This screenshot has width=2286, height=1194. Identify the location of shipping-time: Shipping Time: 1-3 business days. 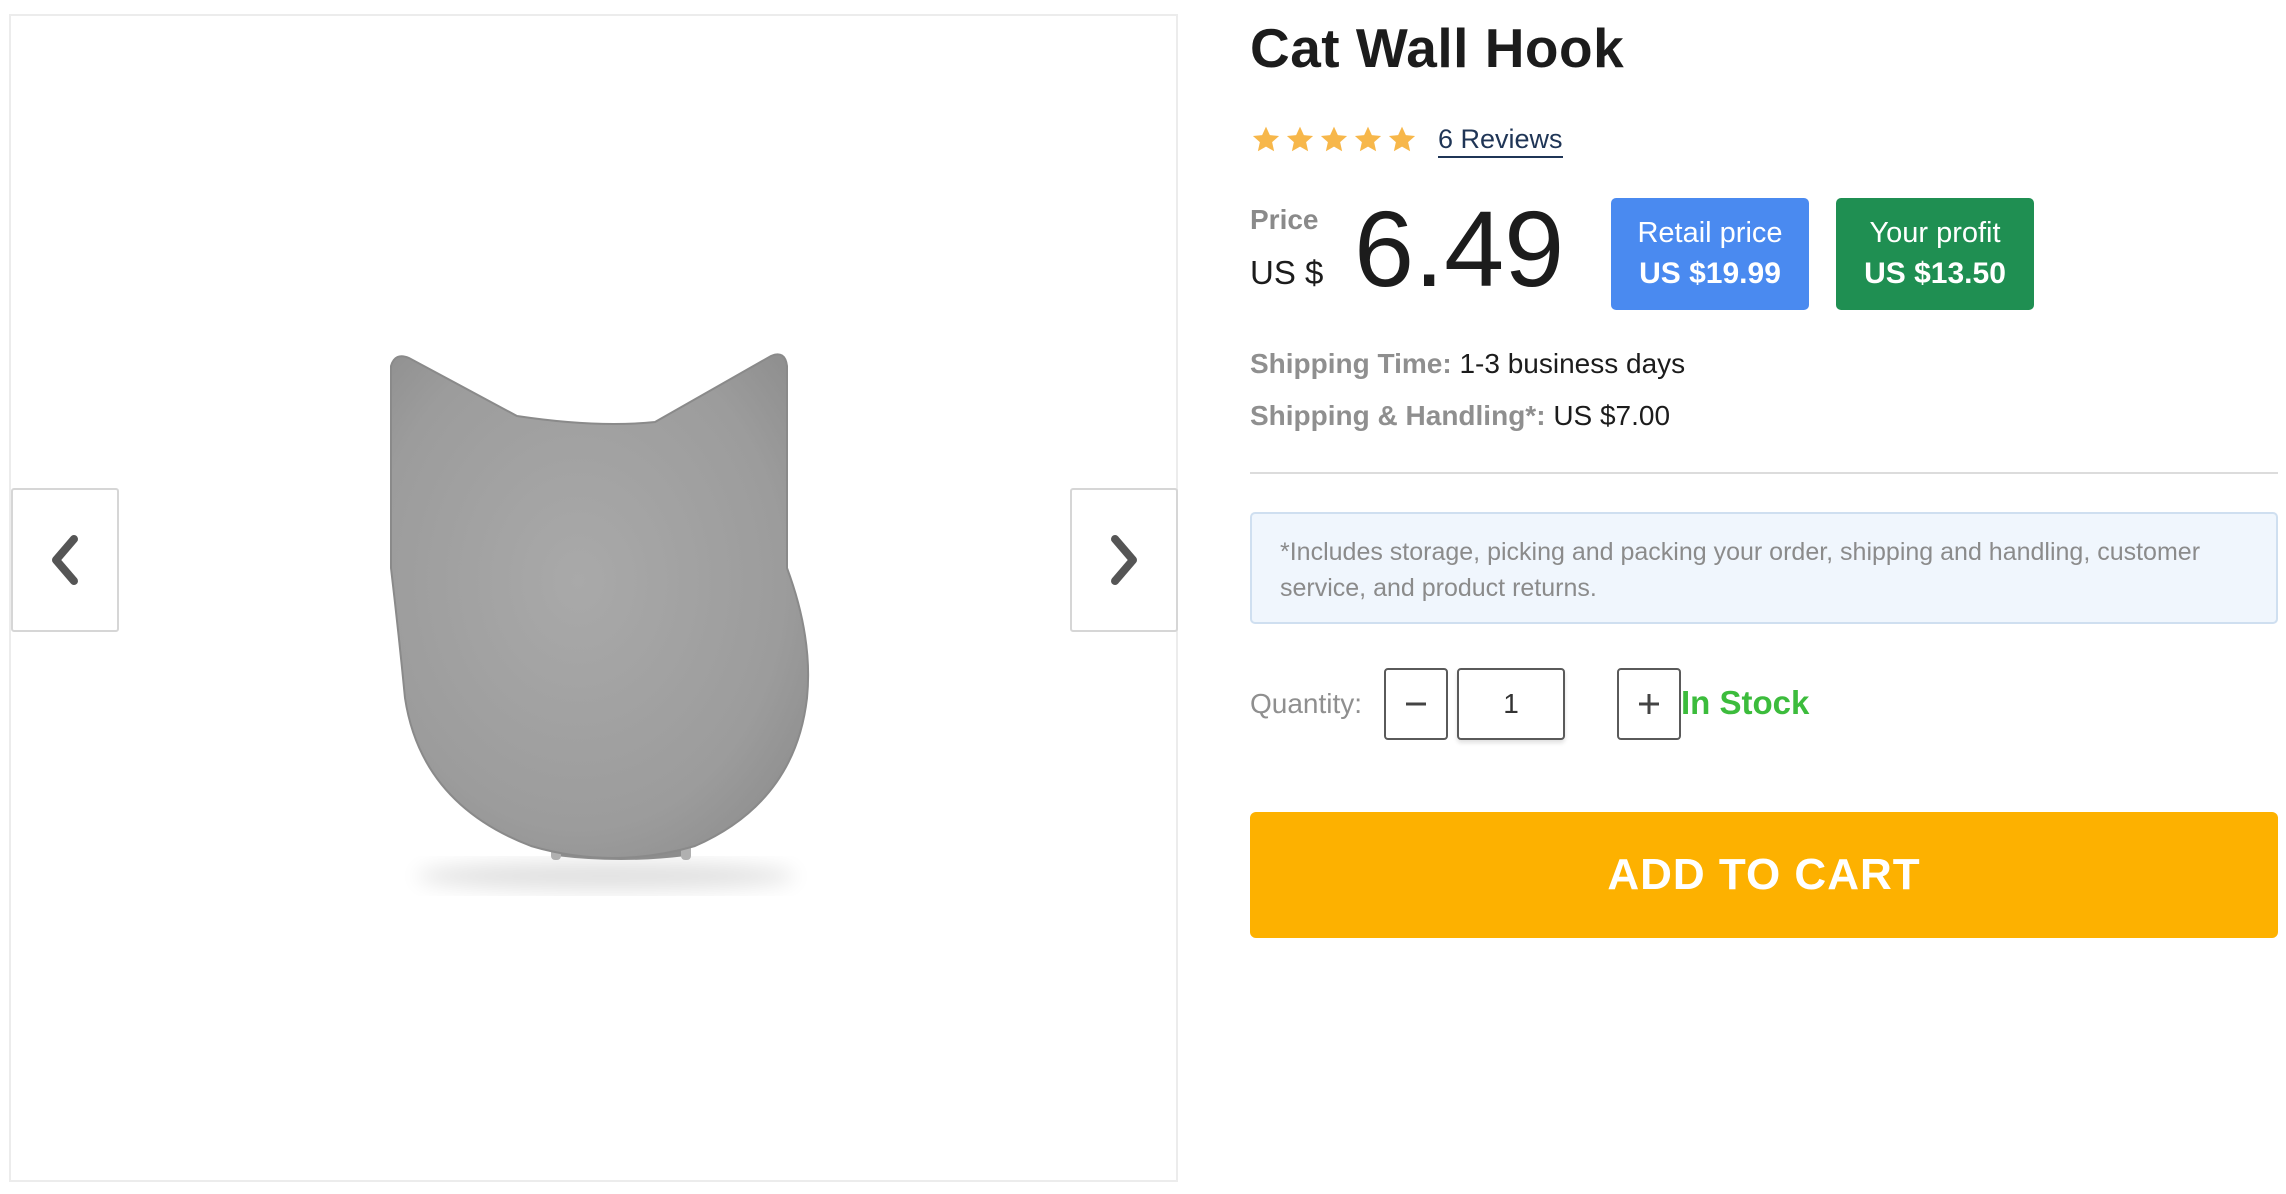
(1467, 364).